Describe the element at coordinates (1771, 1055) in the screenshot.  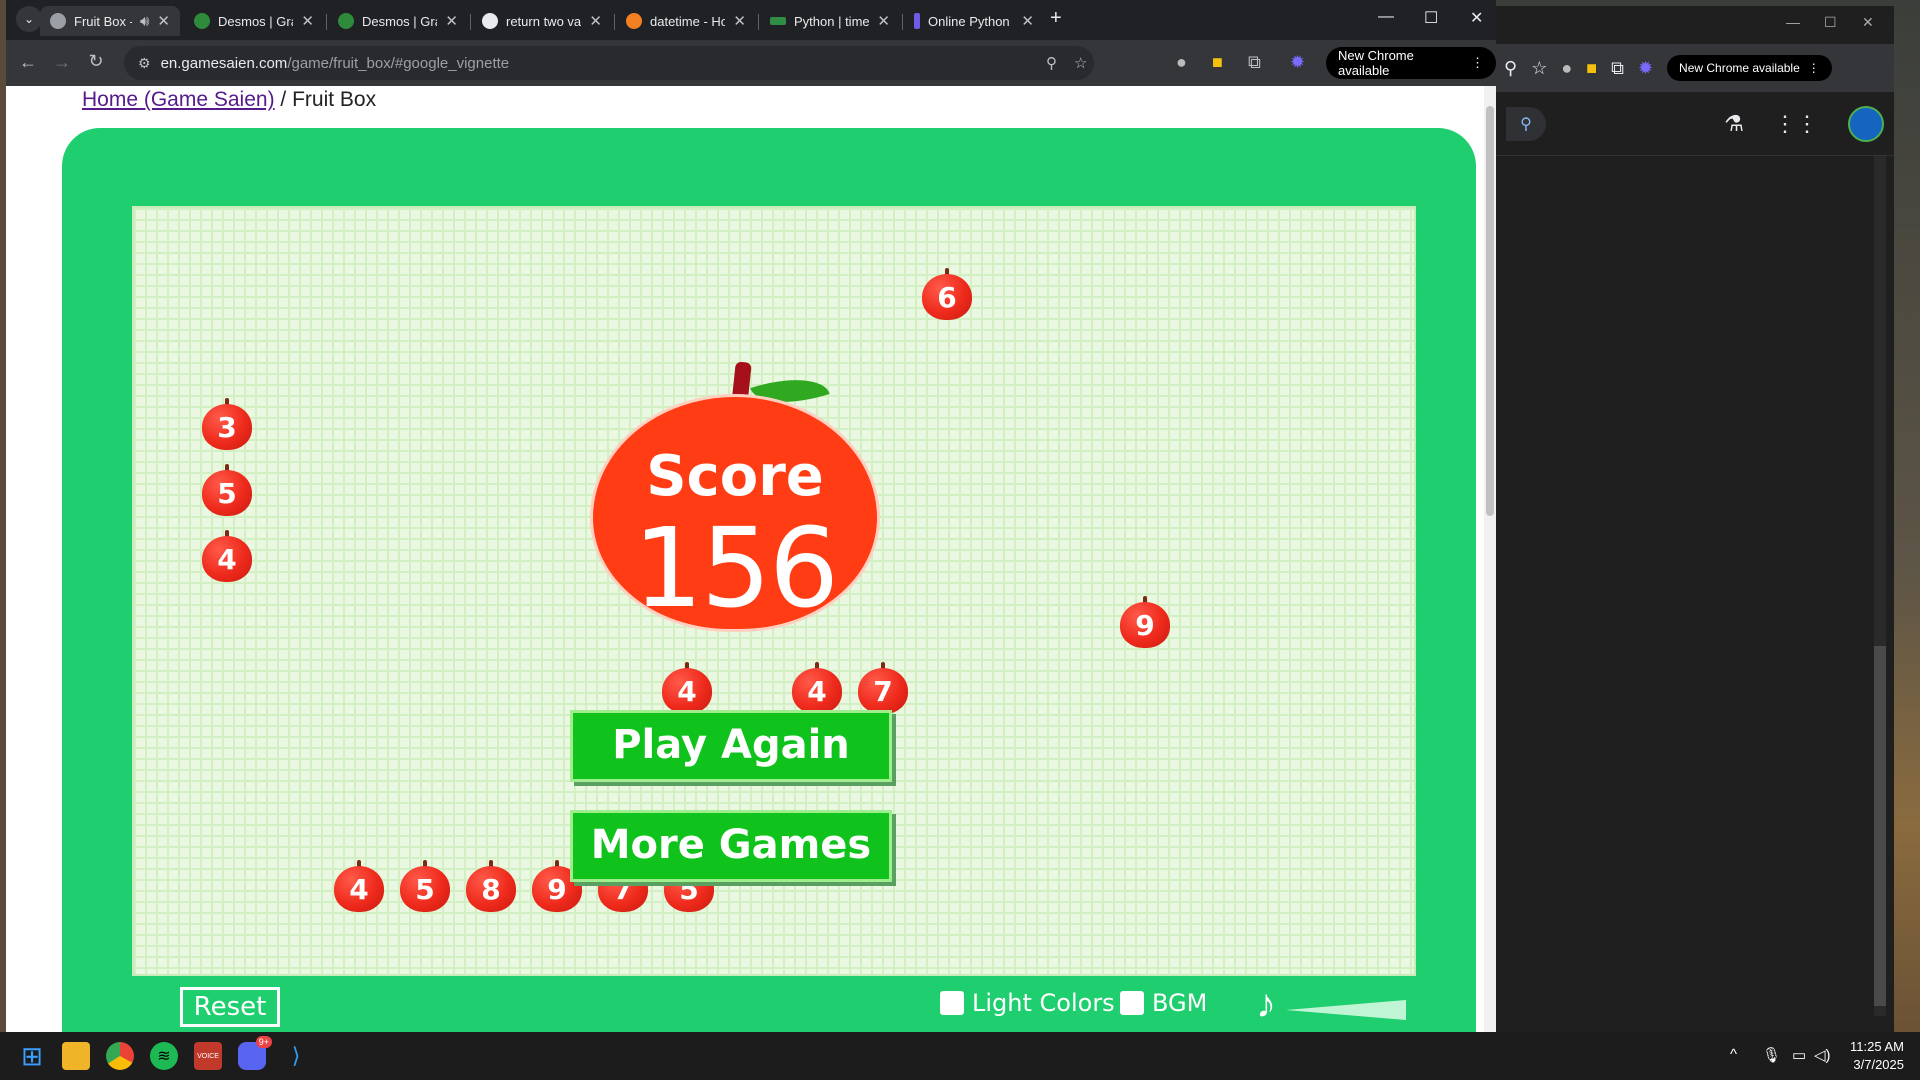
I see `microphone-icon: 🎙︎` at that location.